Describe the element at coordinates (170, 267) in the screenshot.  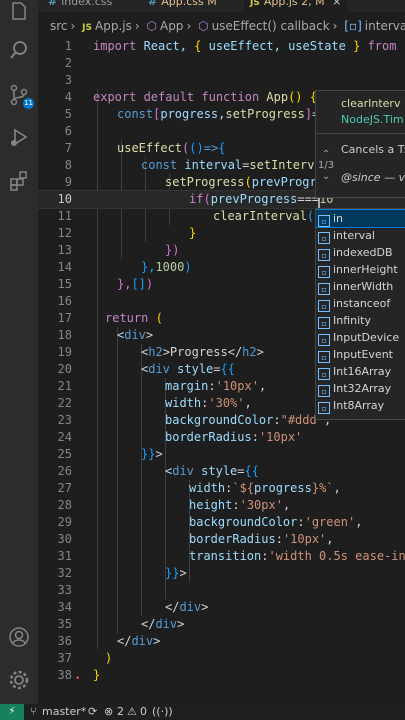
I see `code-token: 1000` at that location.